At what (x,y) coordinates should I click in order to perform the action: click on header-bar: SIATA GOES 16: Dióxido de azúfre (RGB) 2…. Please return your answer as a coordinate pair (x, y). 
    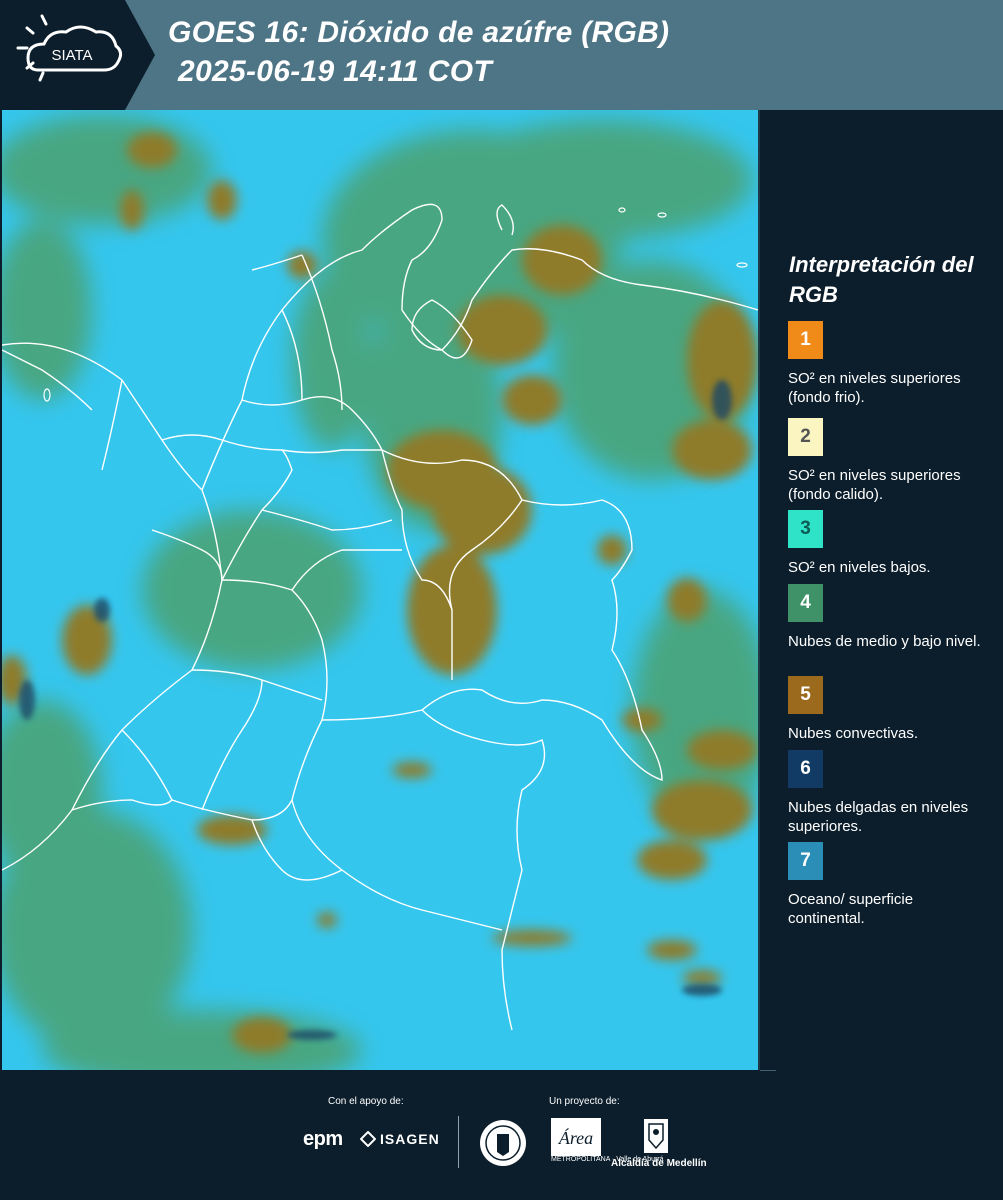
    Looking at the image, I should click on (501, 55).